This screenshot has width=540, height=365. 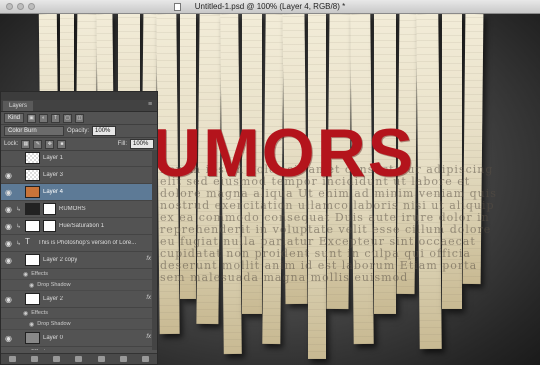 What do you see at coordinates (50, 144) in the screenshot?
I see `lock-move-icon: ✥` at bounding box center [50, 144].